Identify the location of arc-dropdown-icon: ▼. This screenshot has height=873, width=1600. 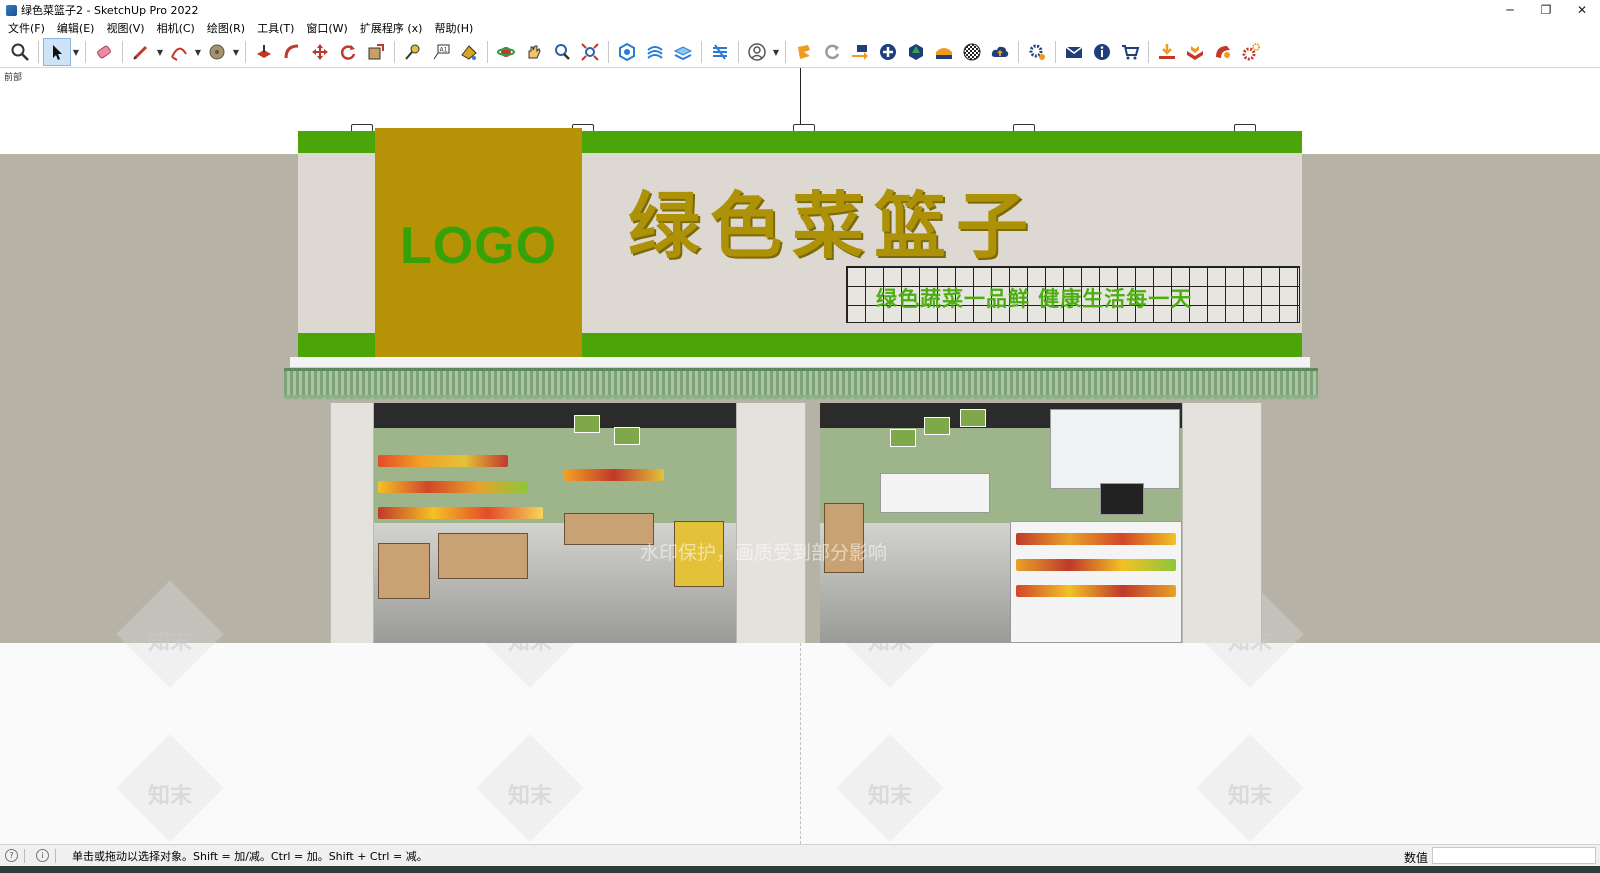
(198, 52).